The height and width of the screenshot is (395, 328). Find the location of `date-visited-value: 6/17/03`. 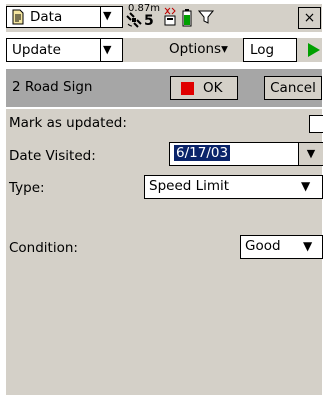

date-visited-value: 6/17/03 is located at coordinates (202, 153).